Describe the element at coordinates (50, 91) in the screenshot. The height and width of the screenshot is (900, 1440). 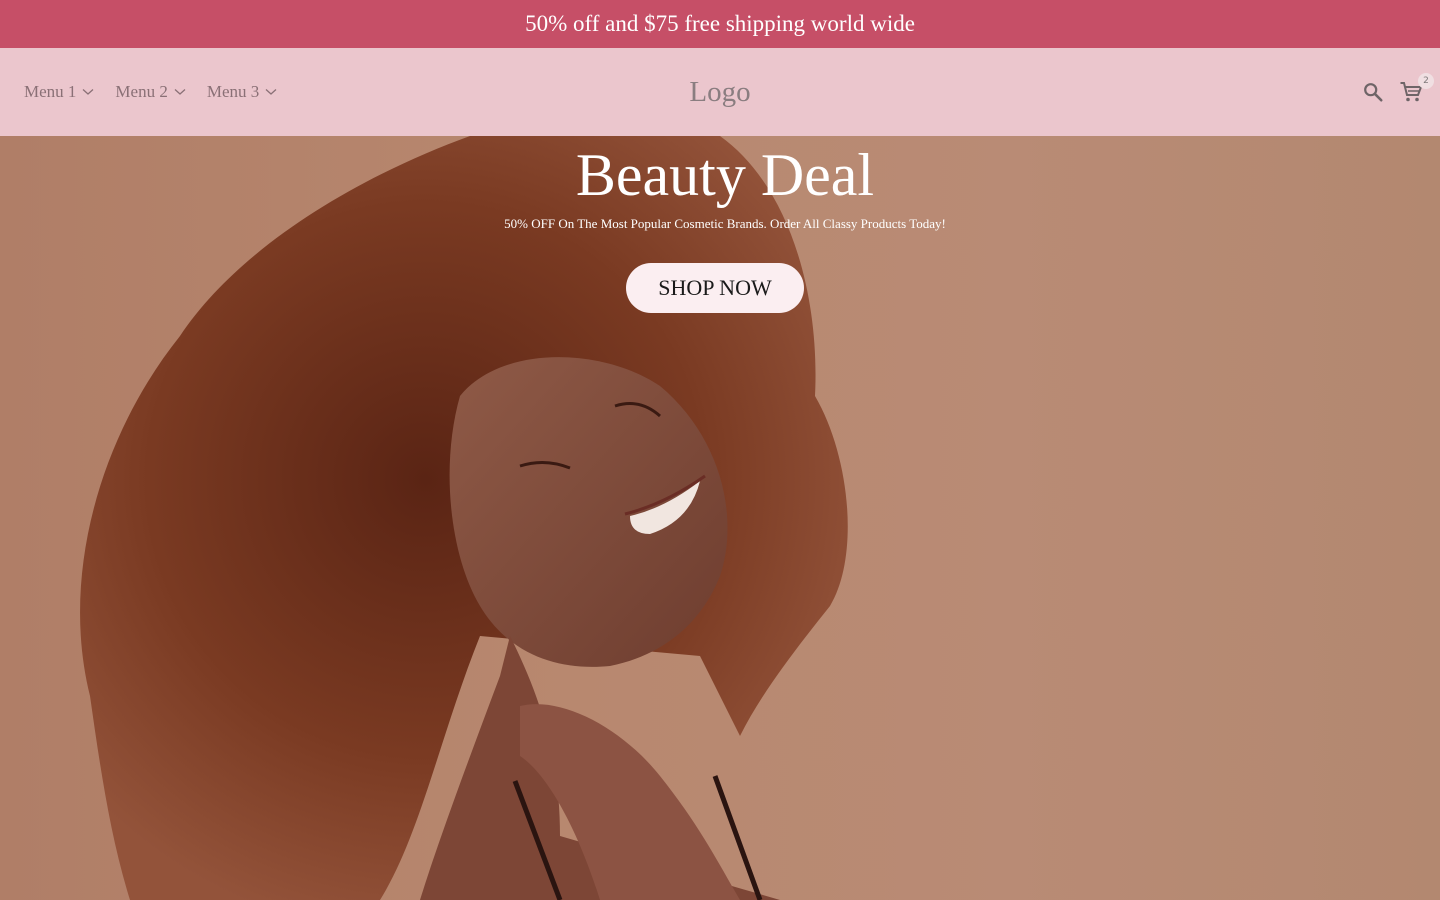
I see `nav-menu-1-label: Menu 1` at that location.